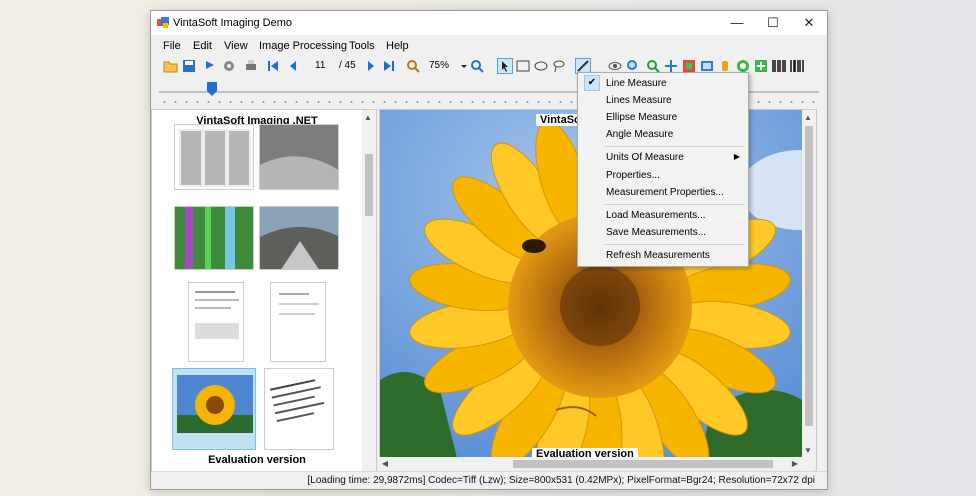 This screenshot has height=496, width=976. I want to click on slider-thumb, so click(212, 89).